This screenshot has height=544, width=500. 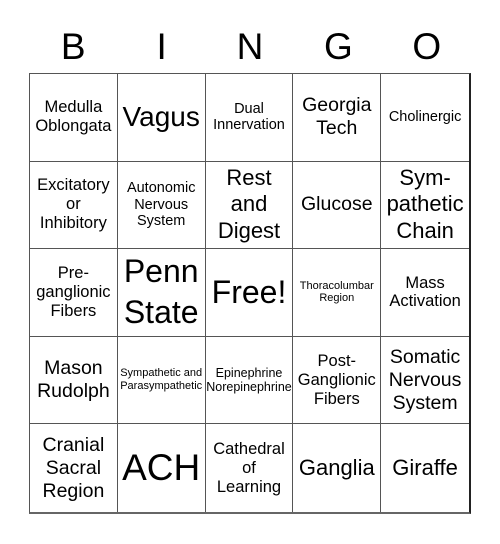 What do you see at coordinates (73, 273) in the screenshot?
I see `cell-text-line: Pre-` at bounding box center [73, 273].